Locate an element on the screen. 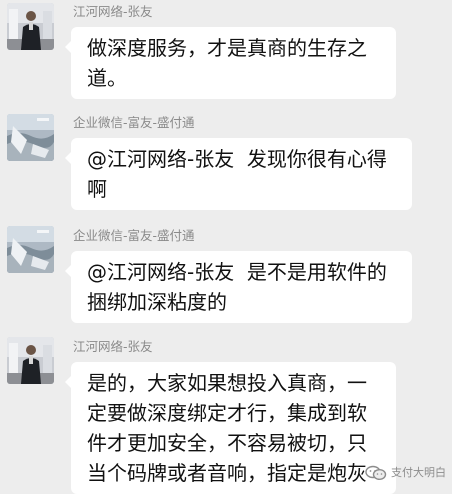 The height and width of the screenshot is (494, 452). message-bubble: 做深度服务，才是真商的生存之道。 is located at coordinates (230, 63).